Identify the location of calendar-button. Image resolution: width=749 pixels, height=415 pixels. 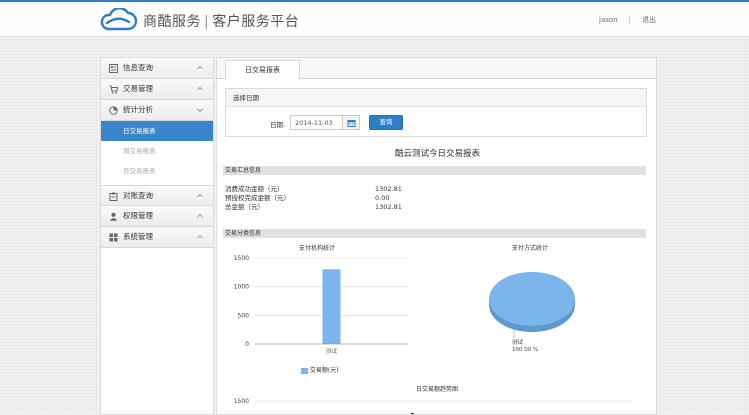
(351, 122).